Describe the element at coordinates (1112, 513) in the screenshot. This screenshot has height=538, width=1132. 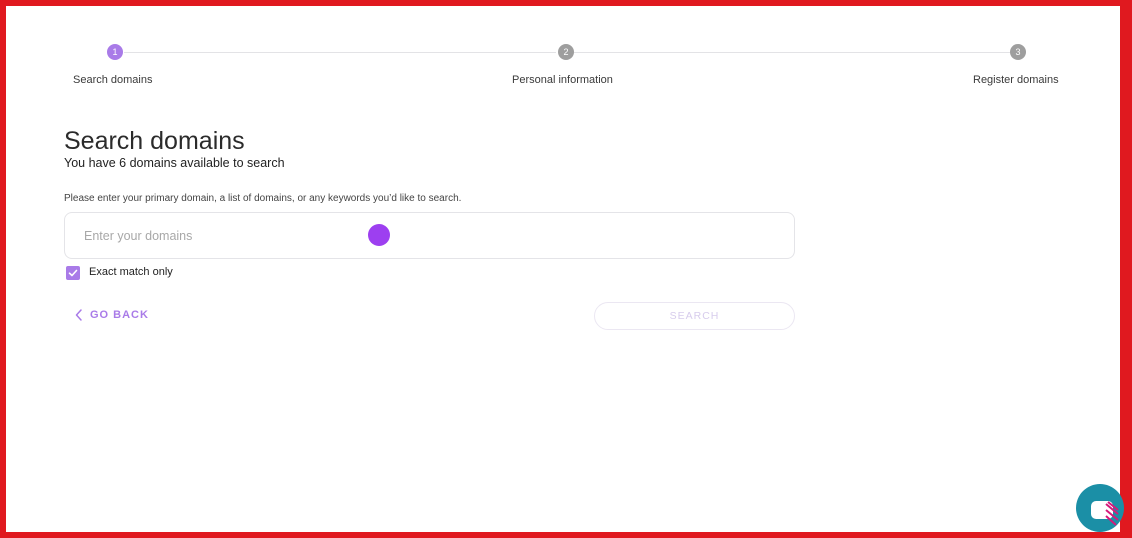
I see `chat-badge-icon` at that location.